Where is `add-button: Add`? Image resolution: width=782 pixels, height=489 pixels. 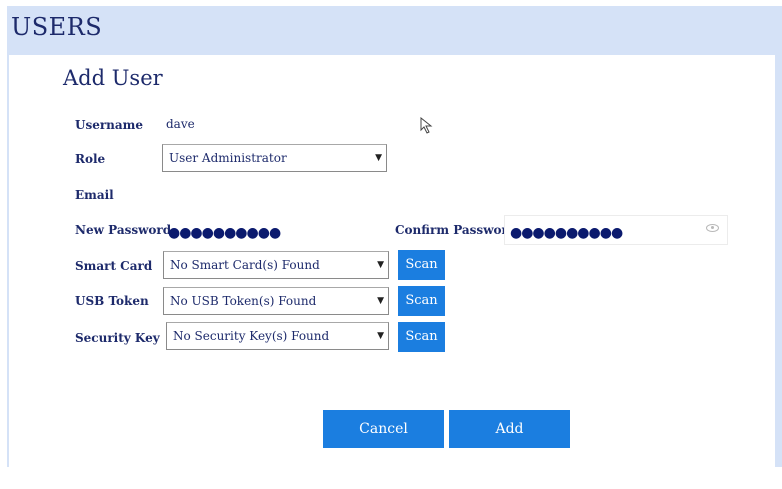 add-button: Add is located at coordinates (509, 429).